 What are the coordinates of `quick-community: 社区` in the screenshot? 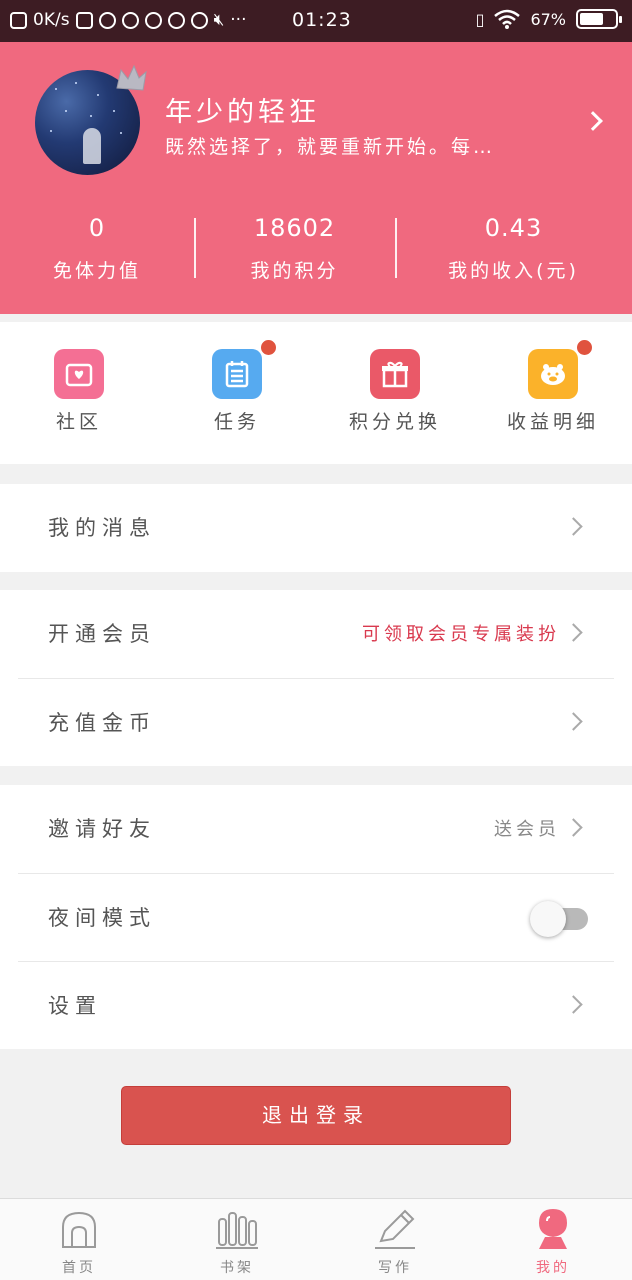 It's located at (79, 393).